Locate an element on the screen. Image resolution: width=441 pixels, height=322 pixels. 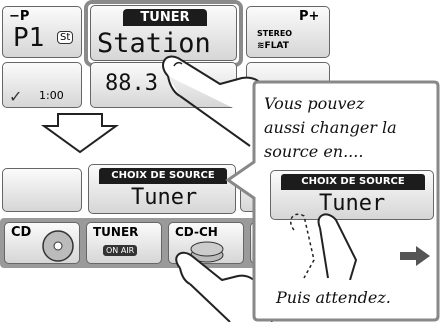
stereo-indicator: STEREO is located at coordinates (275, 33).